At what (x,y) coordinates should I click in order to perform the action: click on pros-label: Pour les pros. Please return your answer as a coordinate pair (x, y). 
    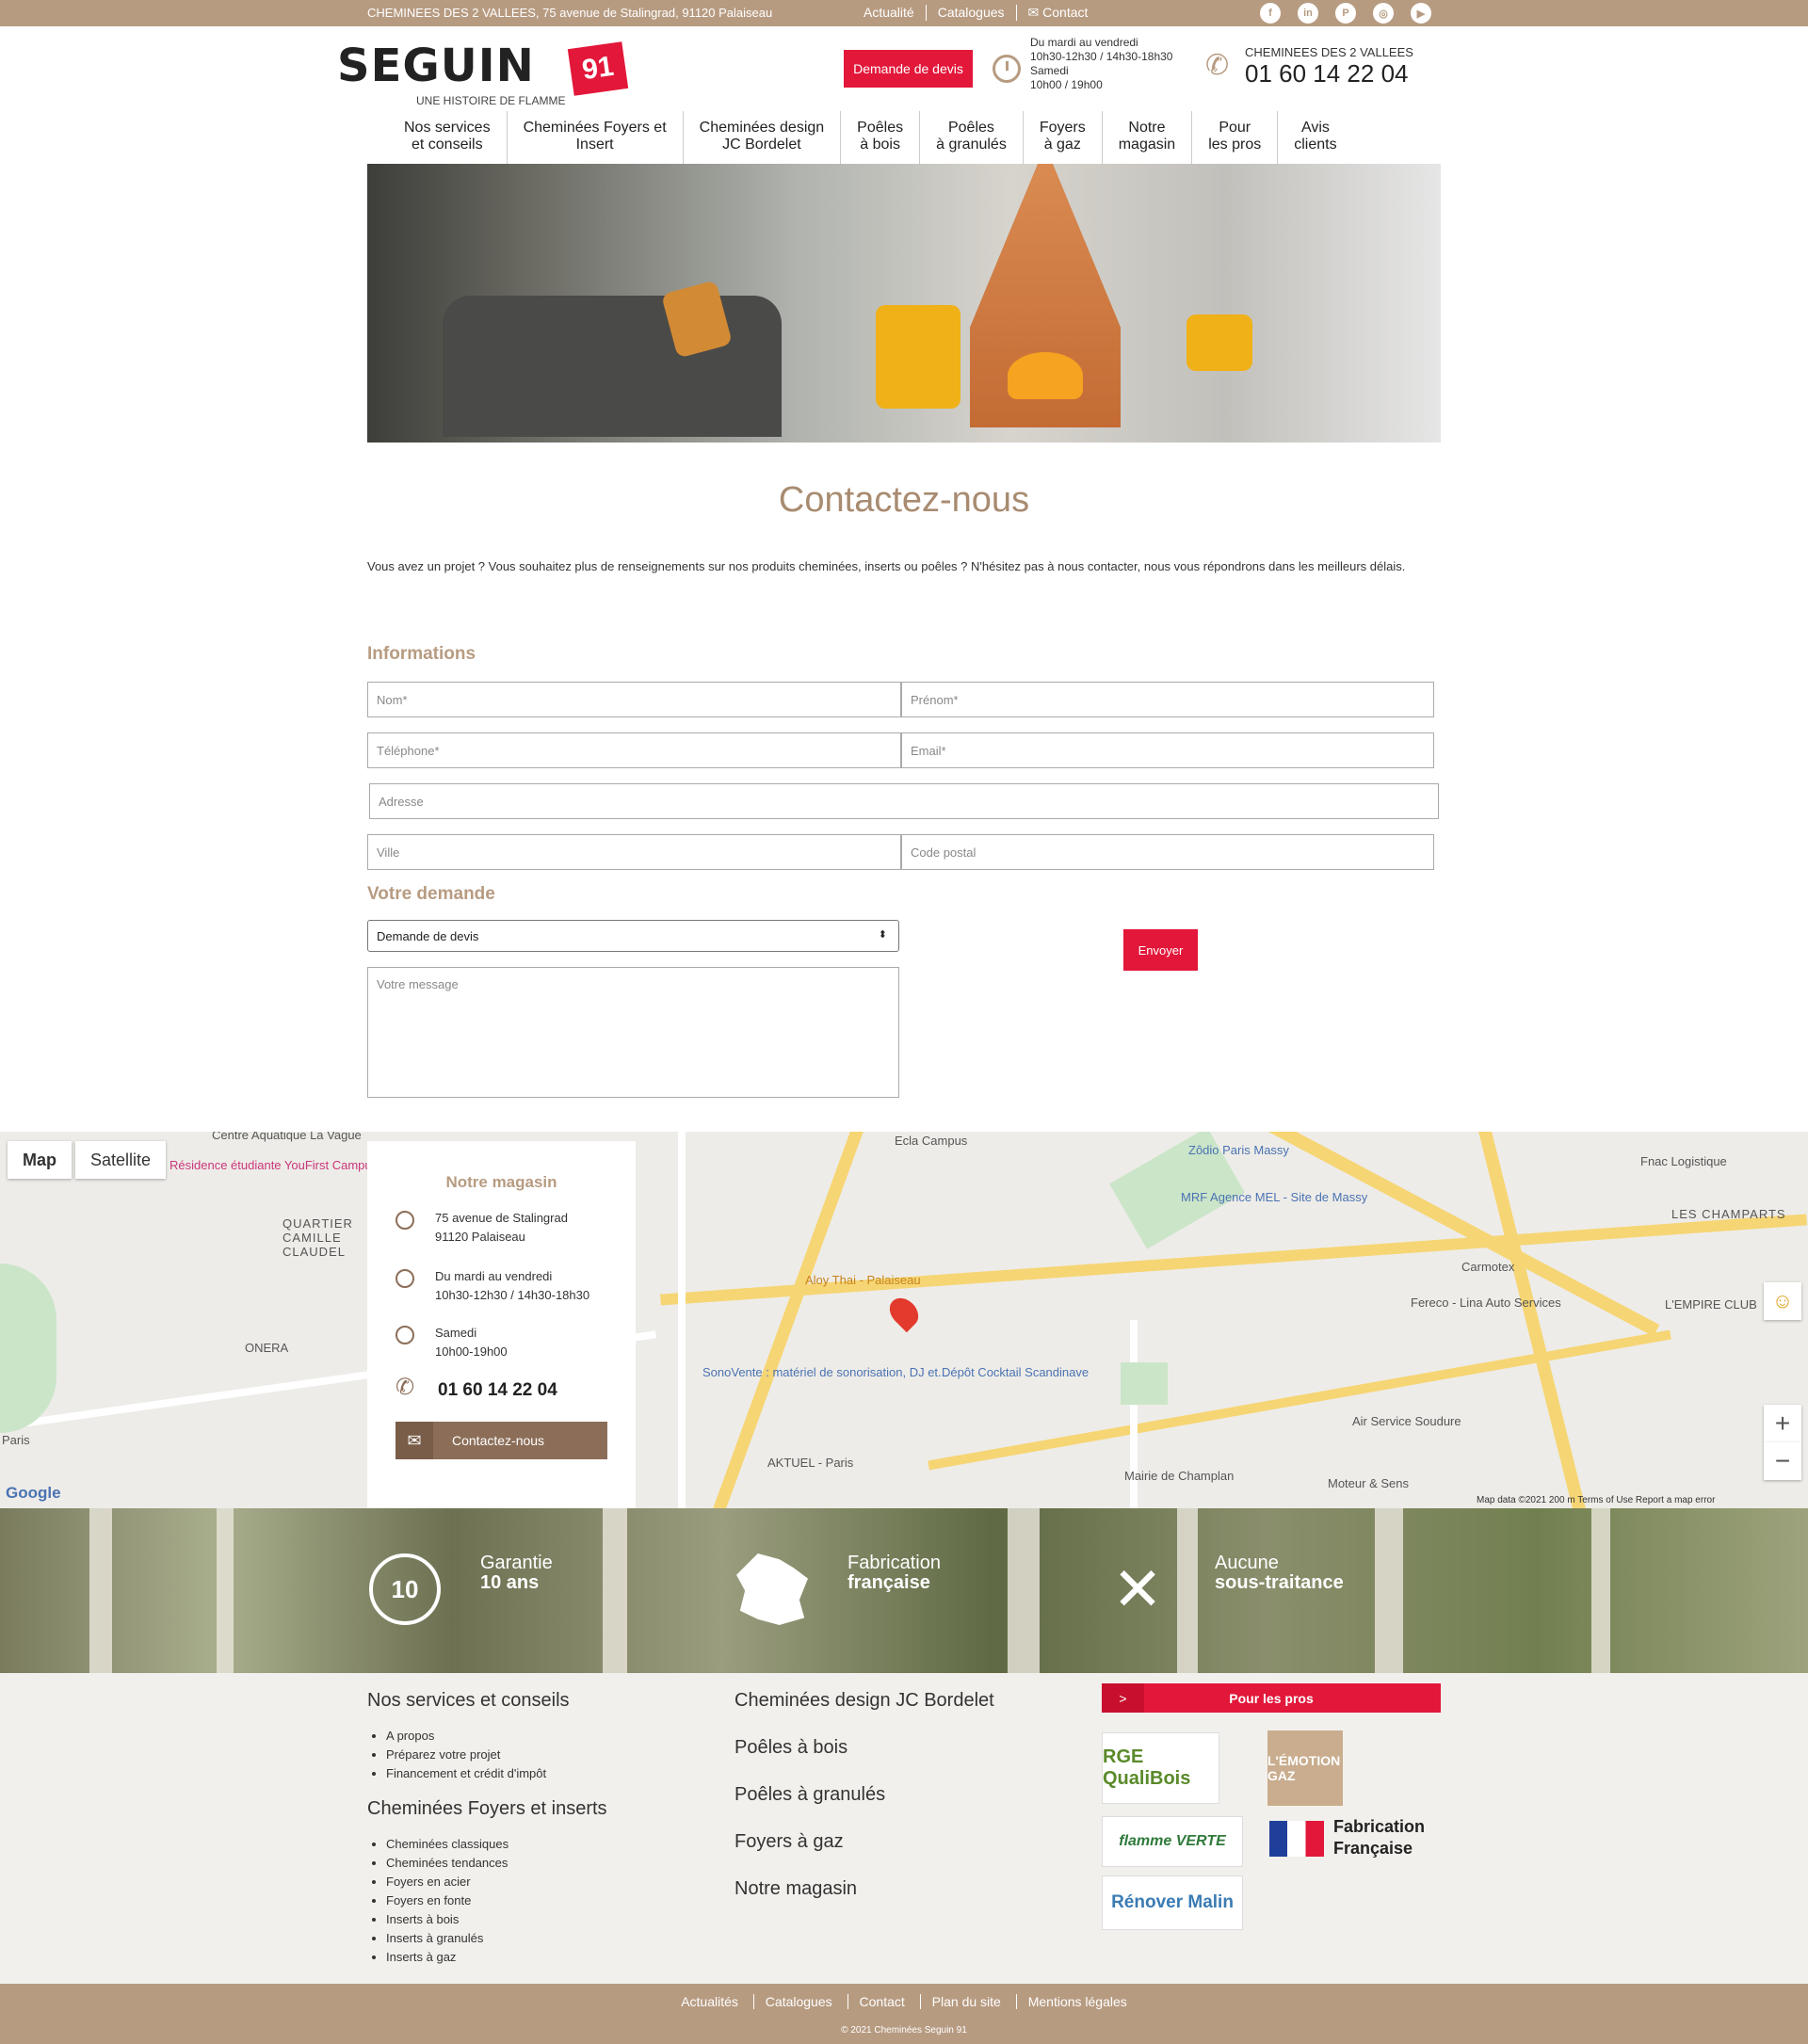
    Looking at the image, I should click on (1271, 1698).